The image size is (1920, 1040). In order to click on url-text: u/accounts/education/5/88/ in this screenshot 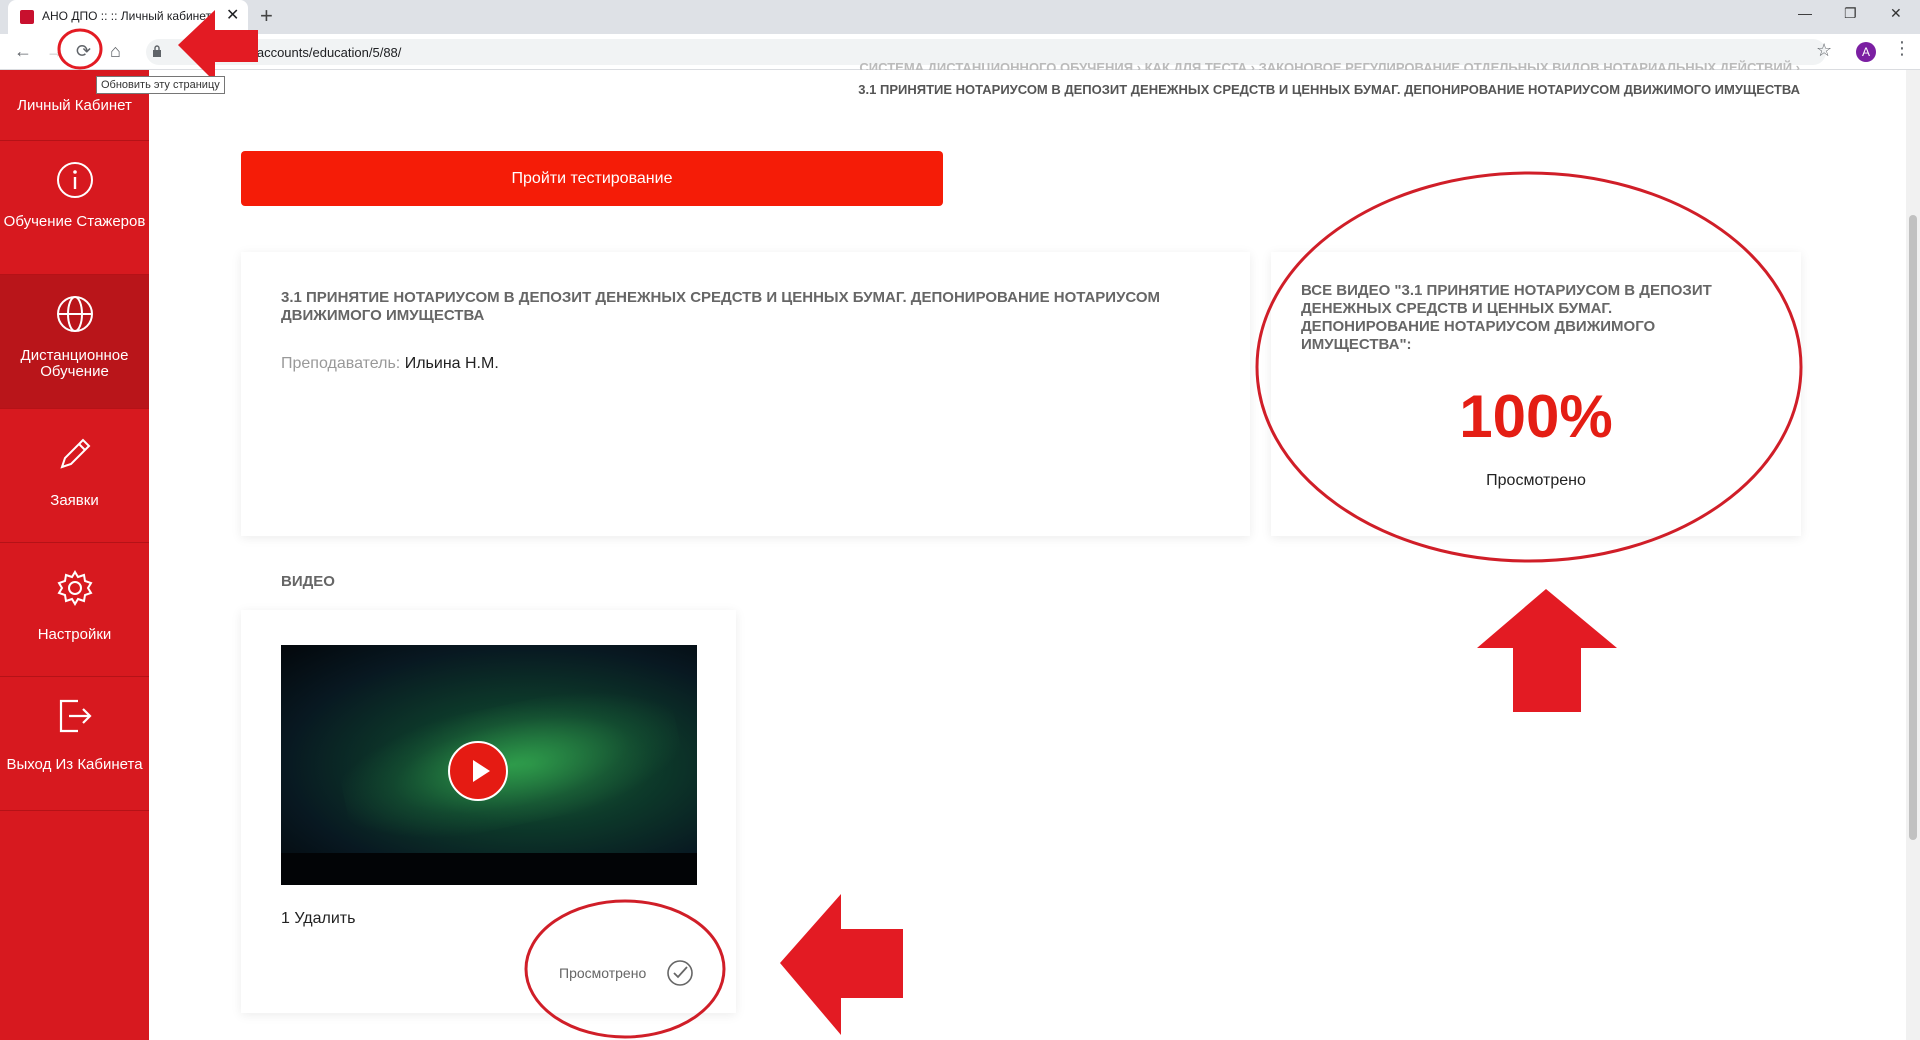, I will do `click(324, 52)`.